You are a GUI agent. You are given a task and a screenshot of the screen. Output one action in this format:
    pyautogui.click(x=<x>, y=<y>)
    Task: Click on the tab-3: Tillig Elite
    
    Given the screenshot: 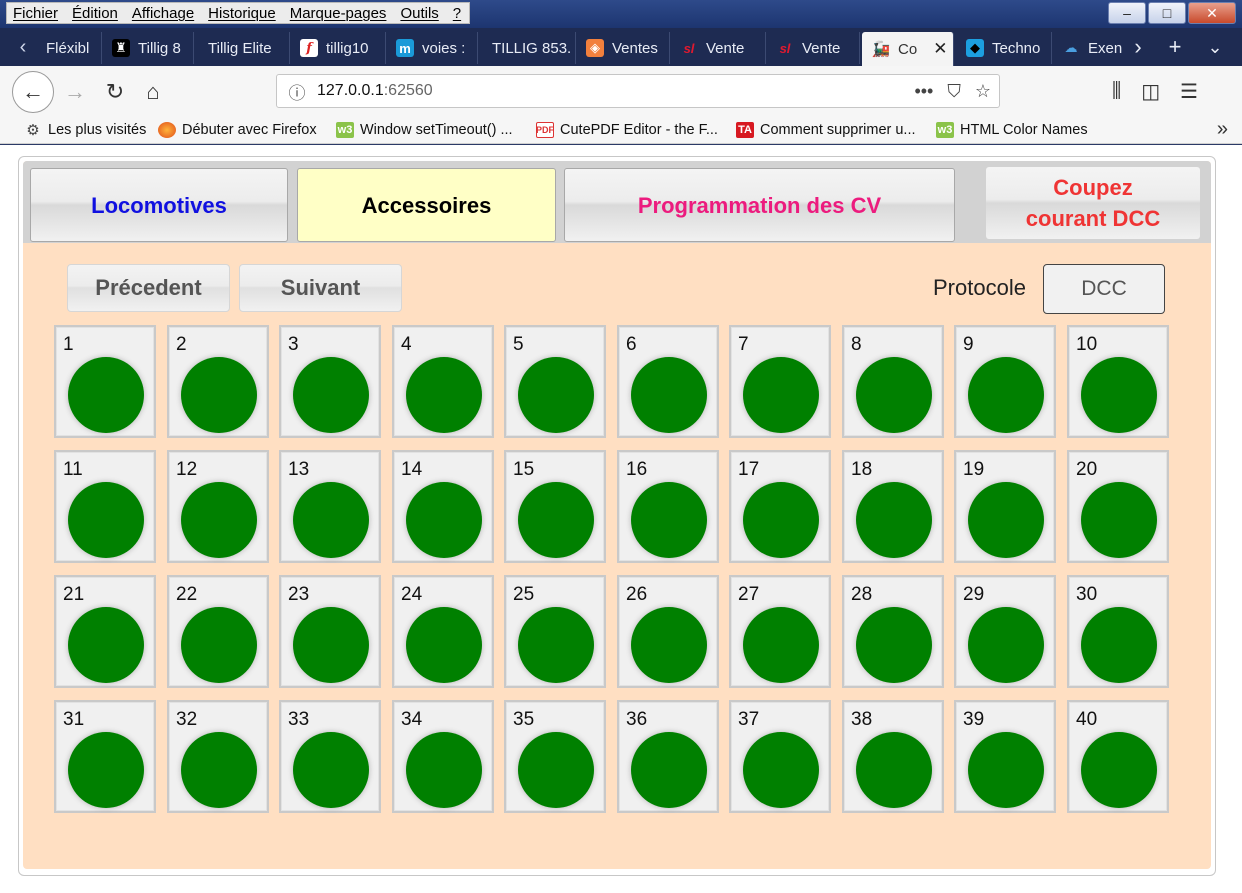 What is the action you would take?
    pyautogui.click(x=242, y=48)
    